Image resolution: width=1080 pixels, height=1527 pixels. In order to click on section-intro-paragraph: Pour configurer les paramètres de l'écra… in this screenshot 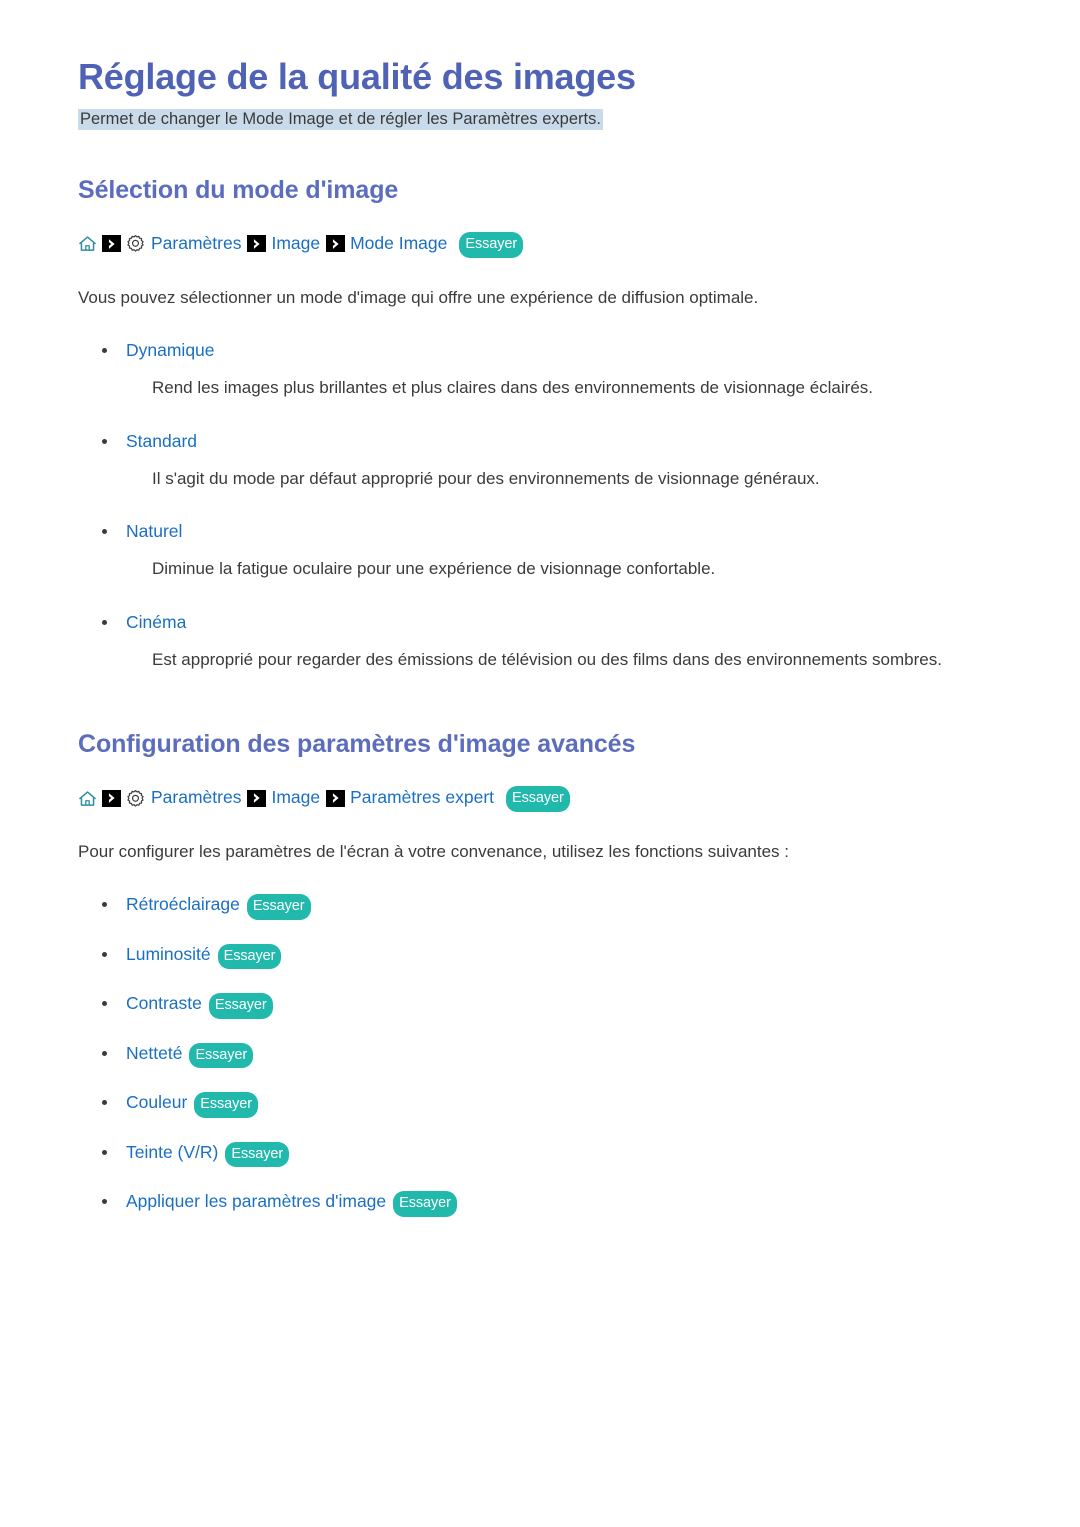, I will do `click(434, 851)`.